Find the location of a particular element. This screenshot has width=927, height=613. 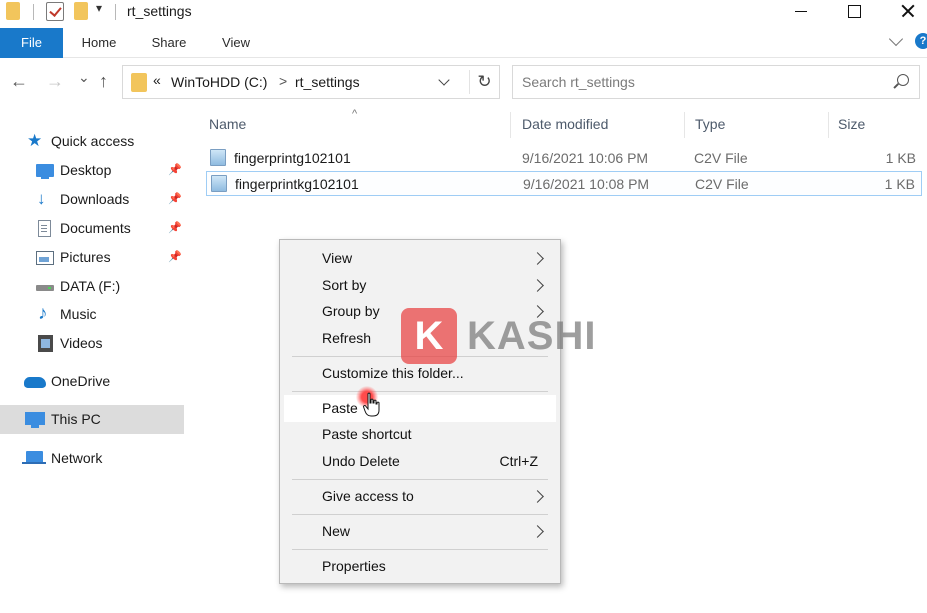

tab-view: View is located at coordinates (236, 43).